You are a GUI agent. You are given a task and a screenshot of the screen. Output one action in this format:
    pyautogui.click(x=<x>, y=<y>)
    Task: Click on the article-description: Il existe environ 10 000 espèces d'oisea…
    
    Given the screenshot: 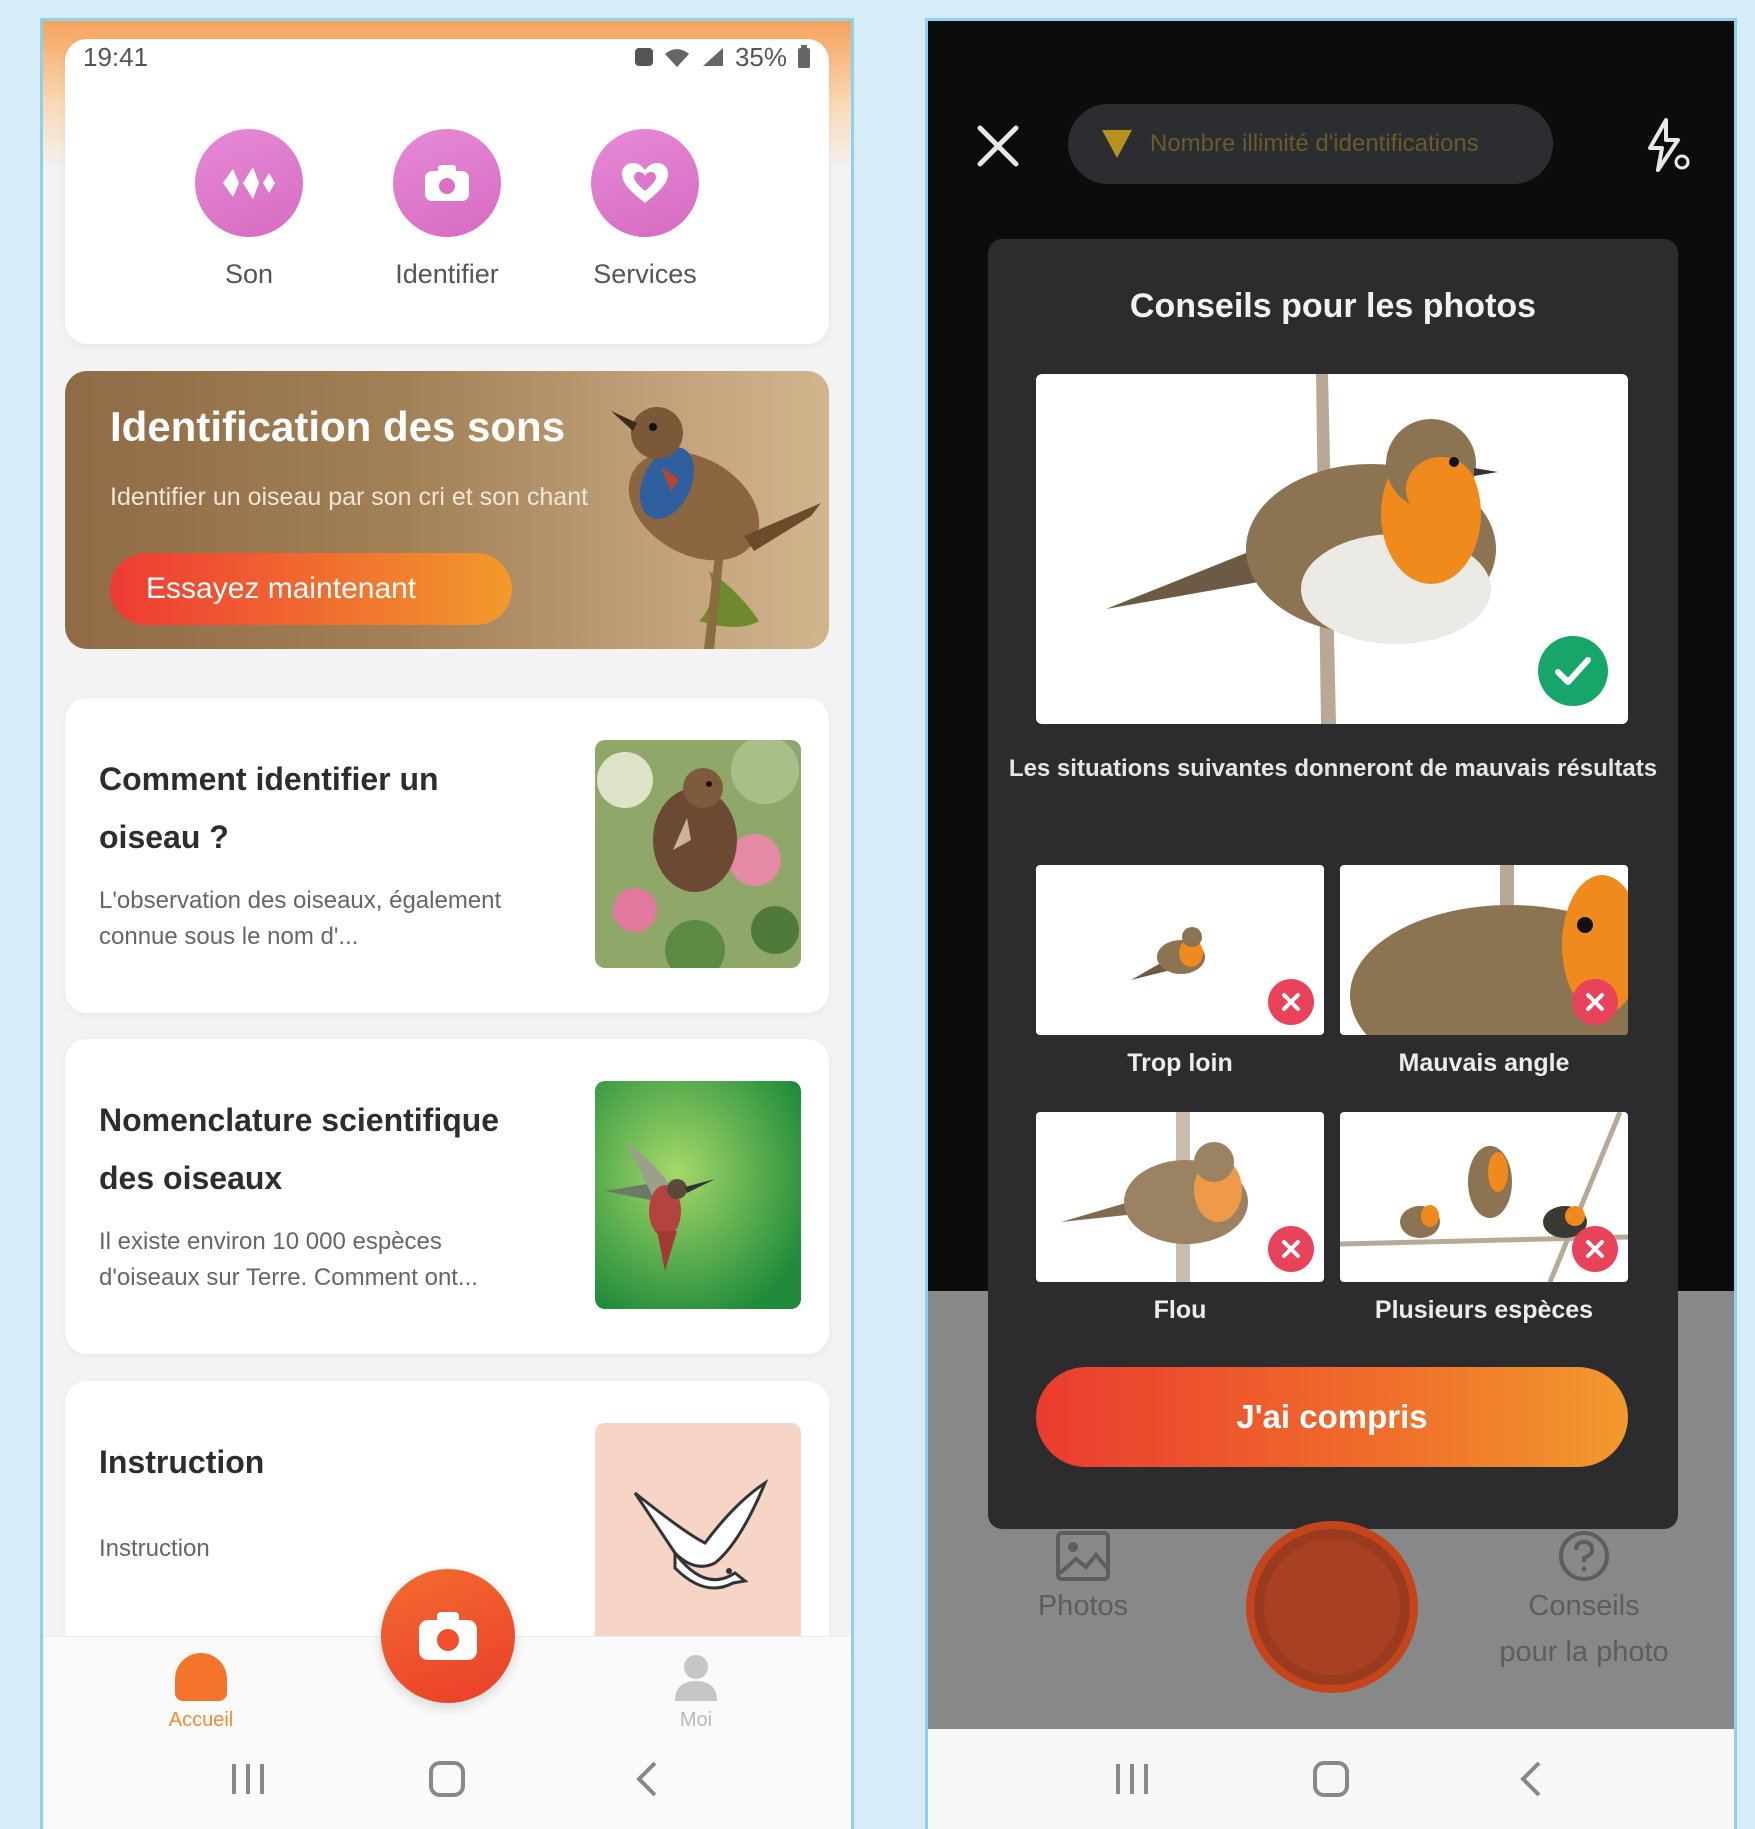 What is the action you would take?
    pyautogui.click(x=288, y=1259)
    